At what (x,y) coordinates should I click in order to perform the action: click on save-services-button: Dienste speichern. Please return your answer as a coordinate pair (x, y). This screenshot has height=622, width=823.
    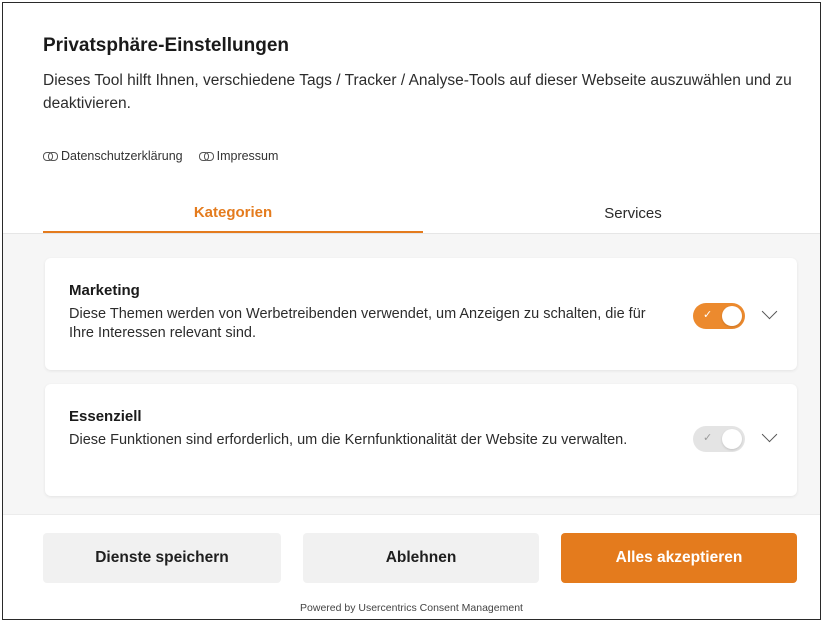
    Looking at the image, I should click on (162, 558).